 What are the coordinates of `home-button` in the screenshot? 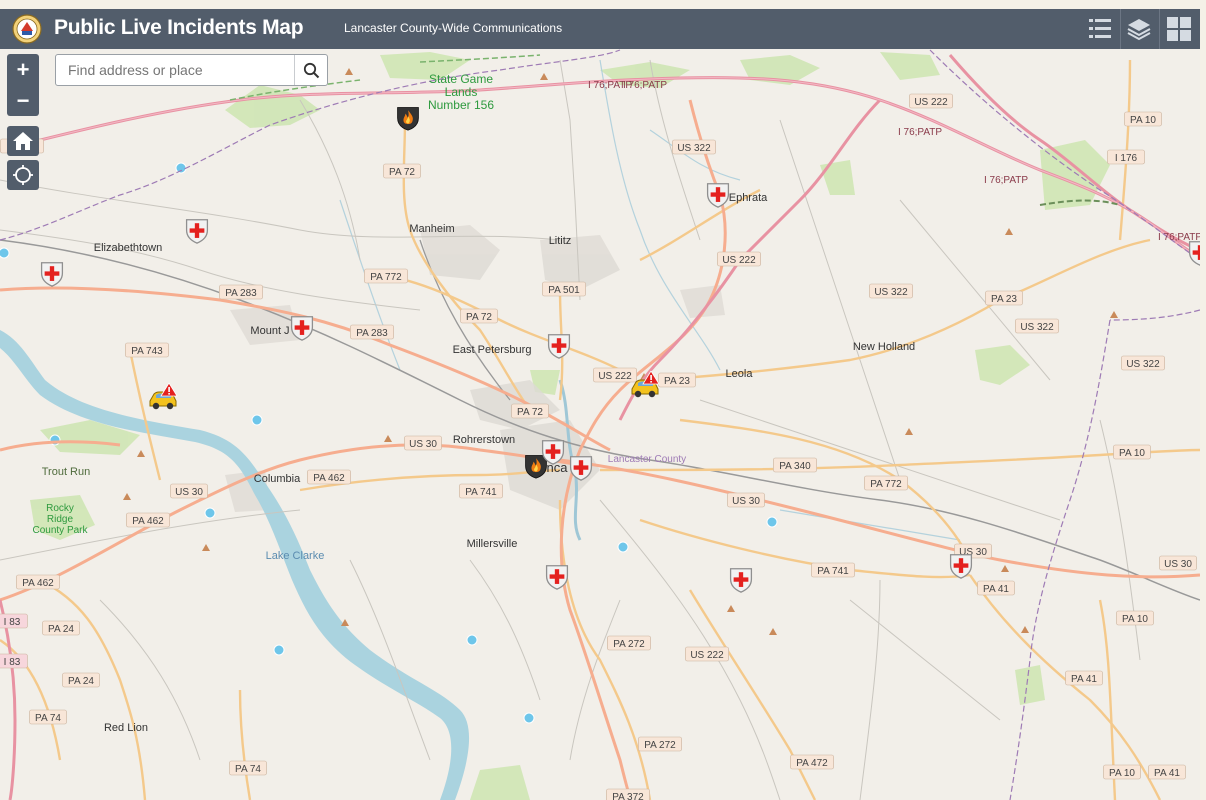 It's located at (23, 141).